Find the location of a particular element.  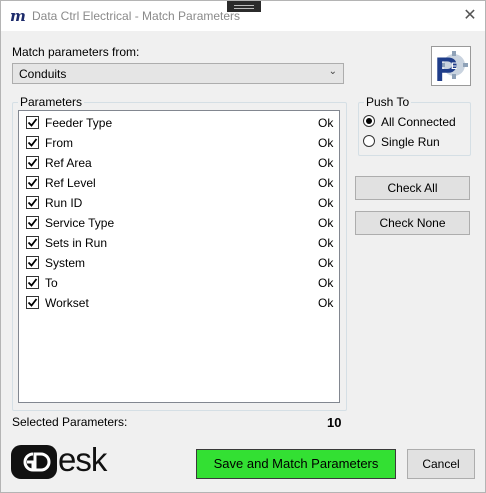

match-from-selected: Conduits is located at coordinates (43, 74).